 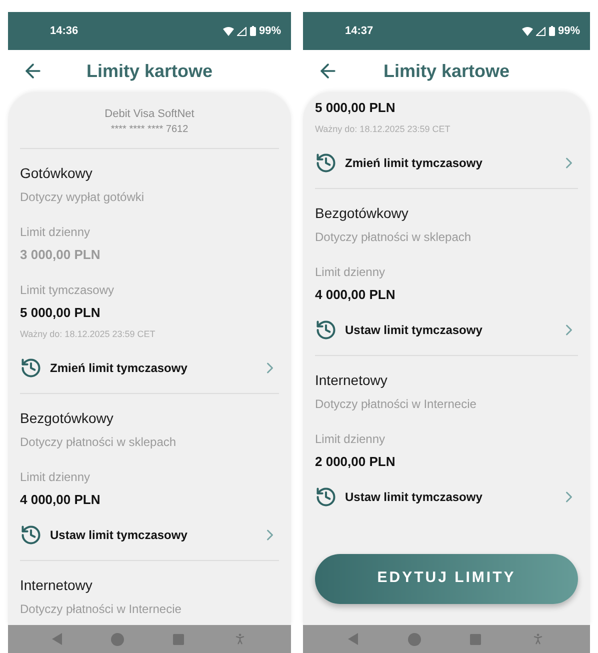 What do you see at coordinates (67, 290) in the screenshot?
I see `limit-label: Limit tymczasowy` at bounding box center [67, 290].